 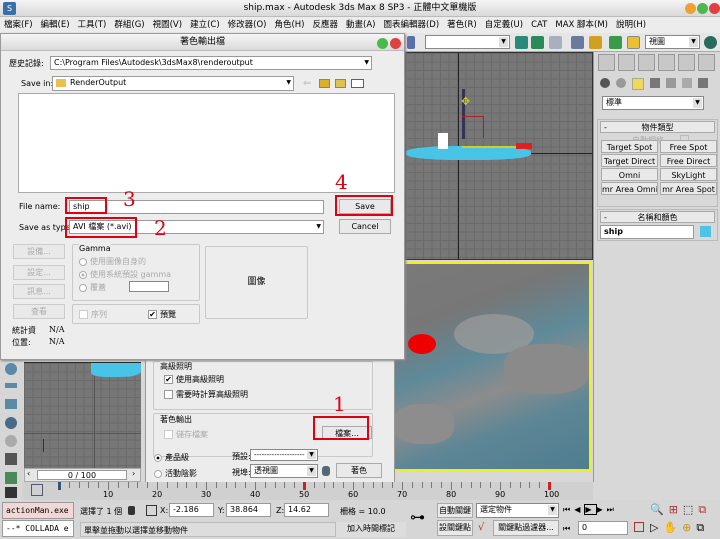 I want to click on light-type-button: Free Spot, so click(x=688, y=146).